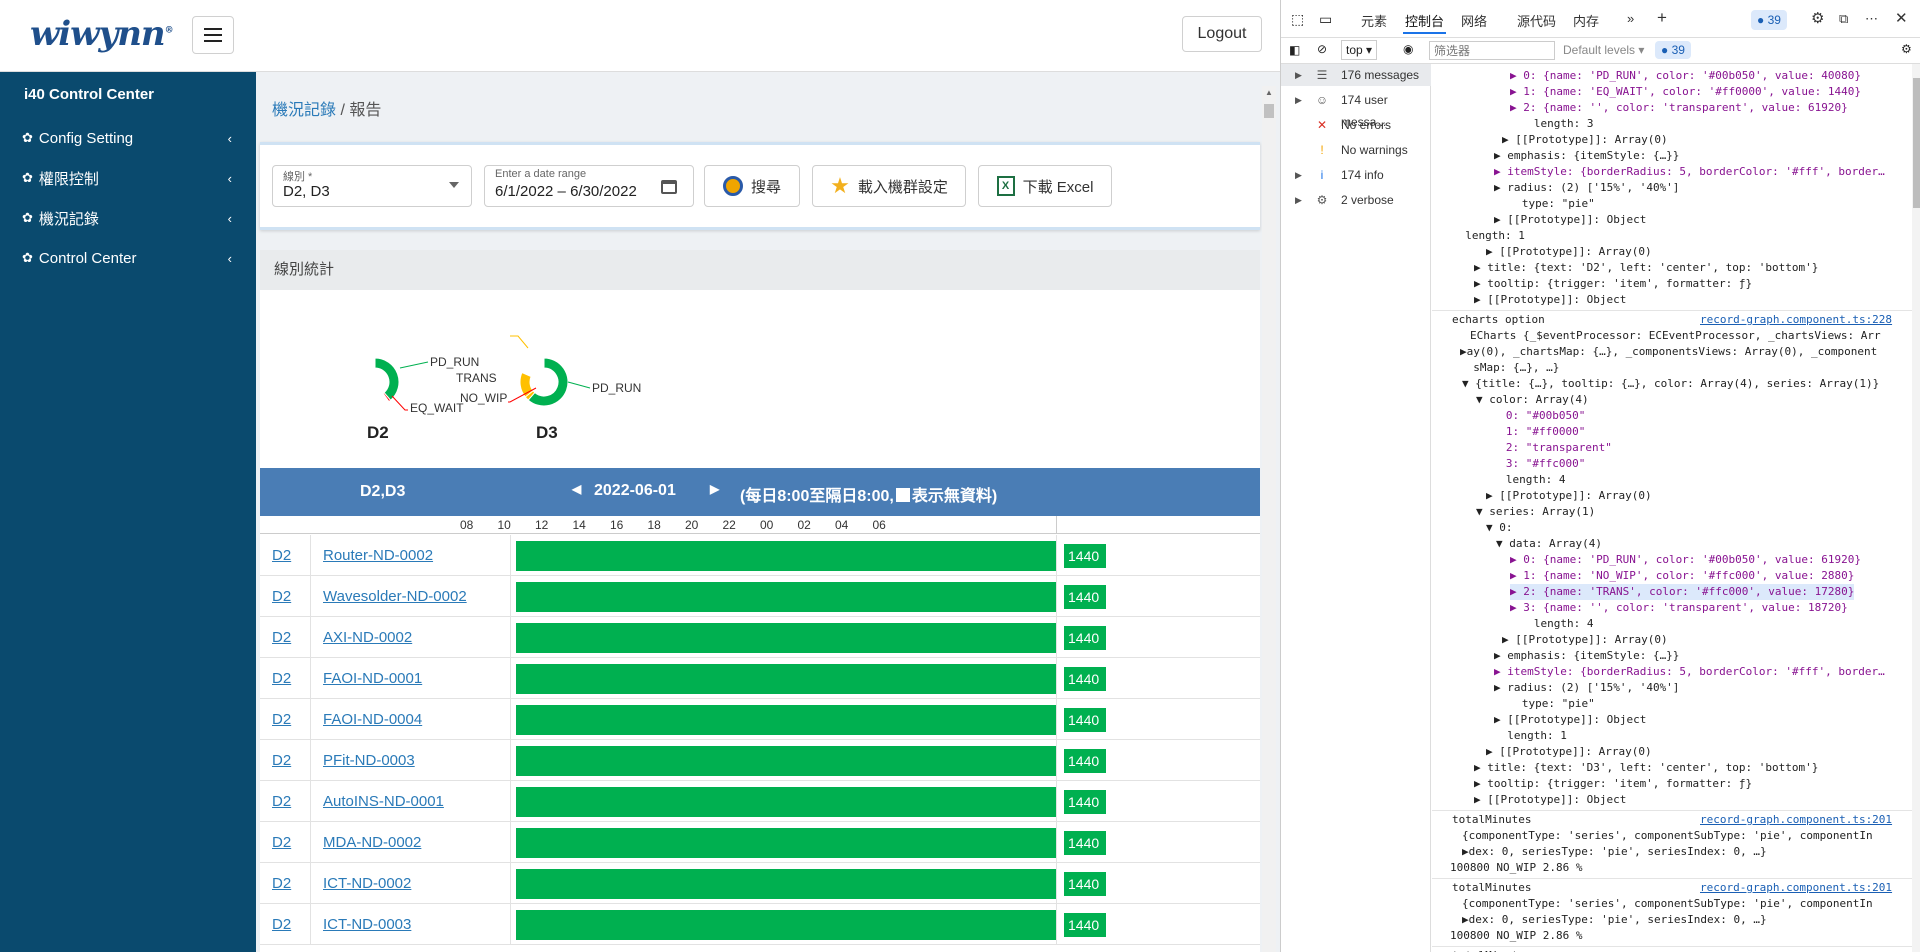 Image resolution: width=1920 pixels, height=952 pixels. What do you see at coordinates (1509, 368) in the screenshot?
I see `console-line: sMap: {…}, …}` at bounding box center [1509, 368].